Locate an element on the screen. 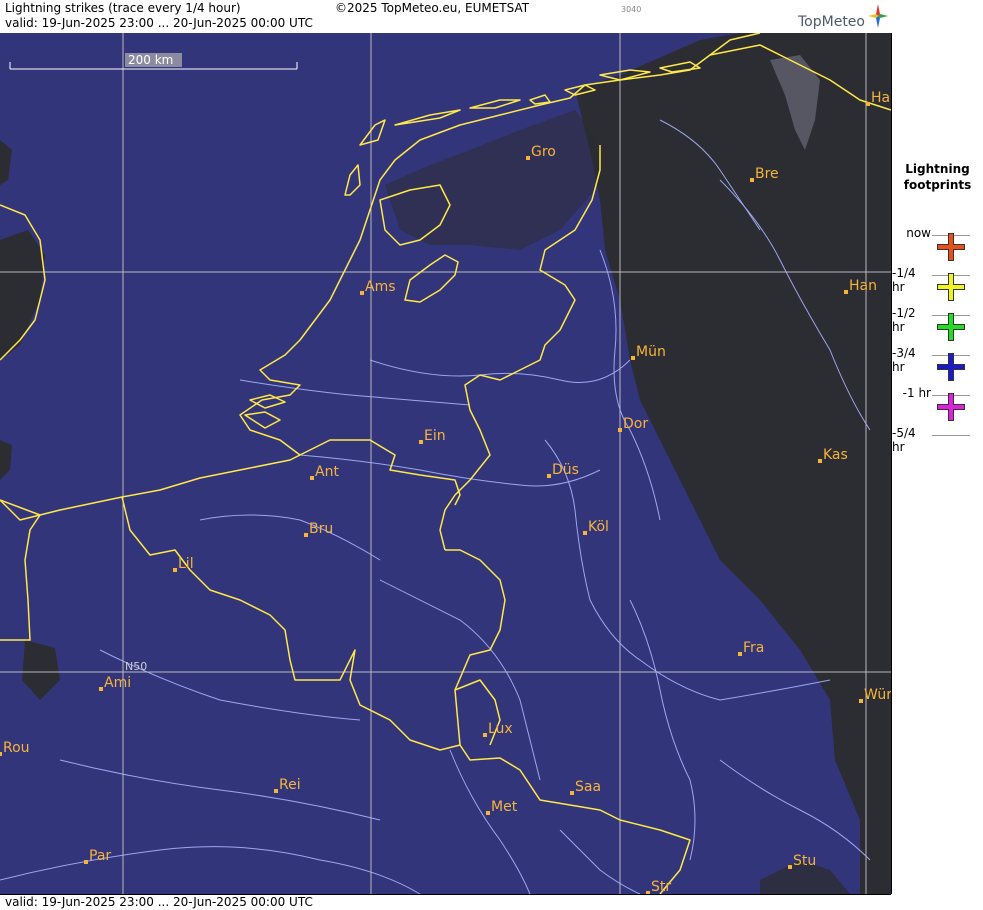  map-title: Lightning strikes (trace every 1/4 hour) is located at coordinates (123, 8).